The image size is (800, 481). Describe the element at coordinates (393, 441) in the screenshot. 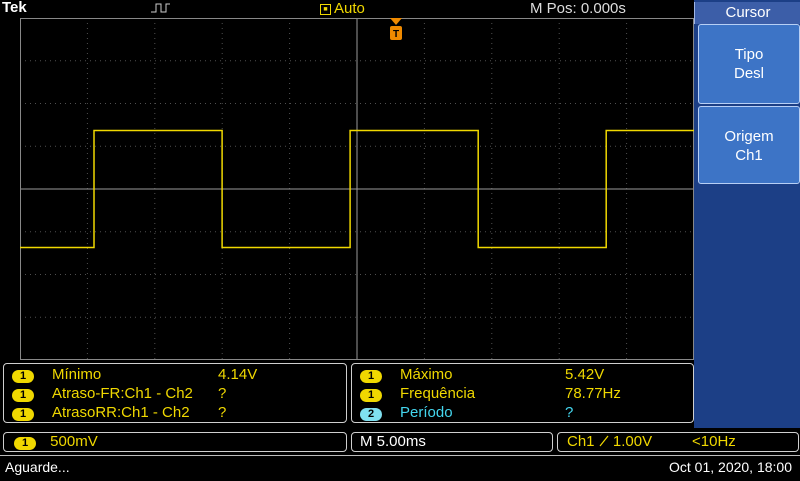

I see `timebase-value: M 5.00ms` at that location.